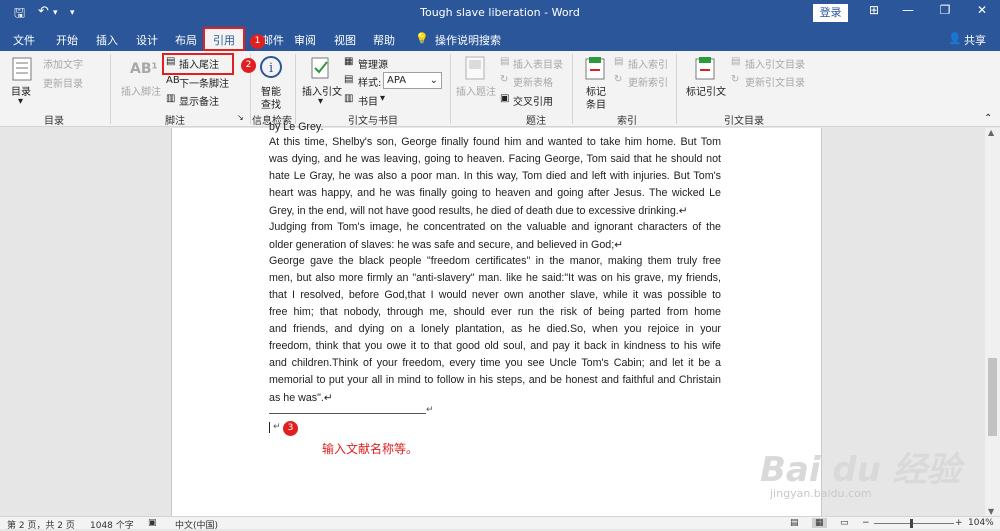  Describe the element at coordinates (41, 524) in the screenshot. I see `page-count: 第 2 页，共 2 页` at that location.